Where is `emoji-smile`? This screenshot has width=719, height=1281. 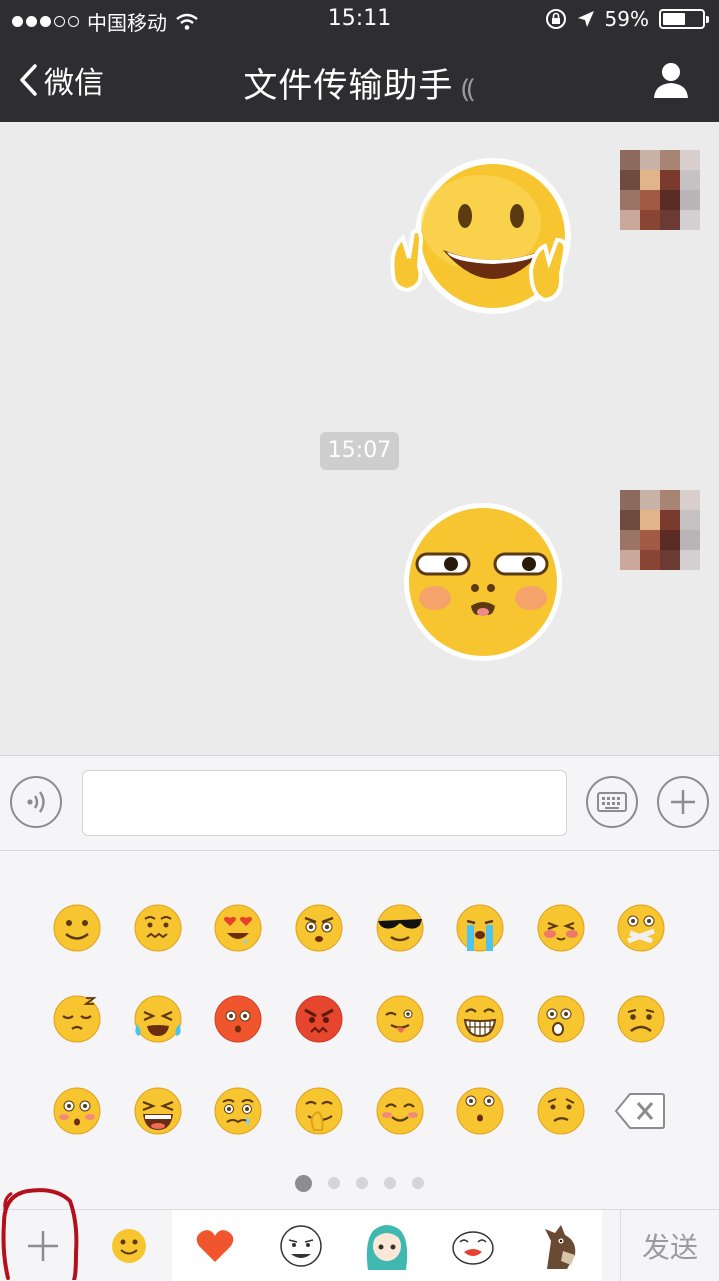 emoji-smile is located at coordinates (77, 928).